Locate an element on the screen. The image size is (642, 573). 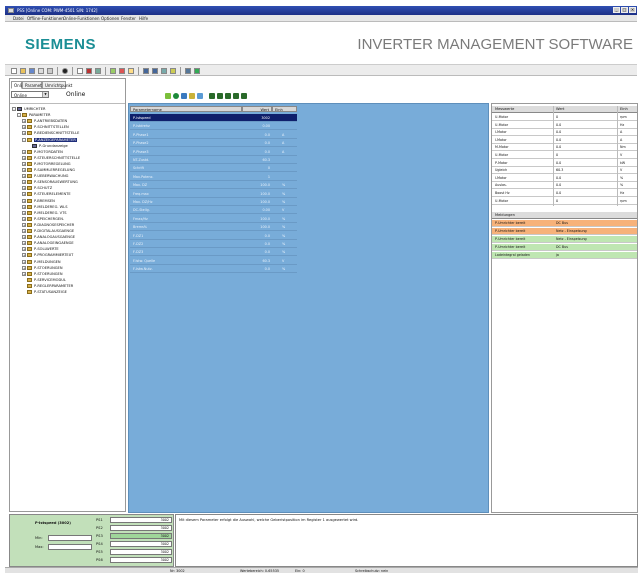
tree-node: + P-MOTORREGELUNG is located at coordinates (46, 164).